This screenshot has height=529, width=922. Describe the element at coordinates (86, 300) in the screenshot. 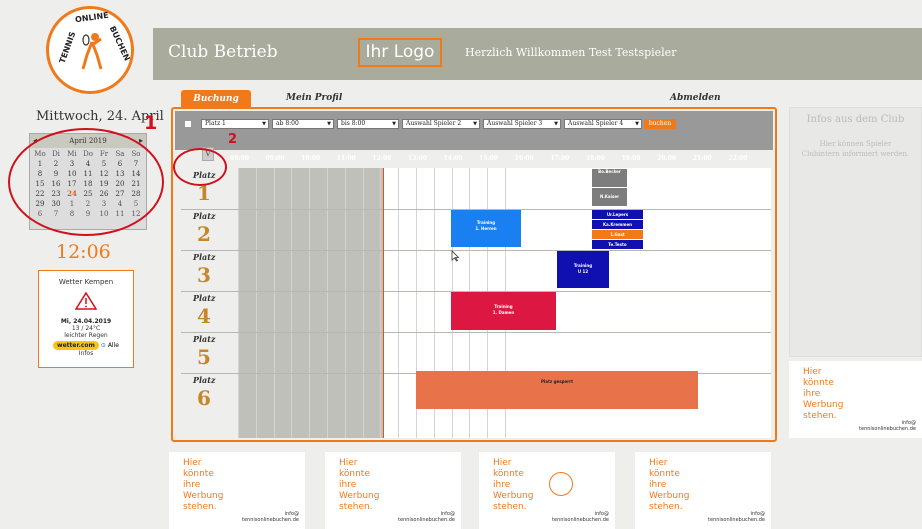

I see `weather-warning-icon` at that location.